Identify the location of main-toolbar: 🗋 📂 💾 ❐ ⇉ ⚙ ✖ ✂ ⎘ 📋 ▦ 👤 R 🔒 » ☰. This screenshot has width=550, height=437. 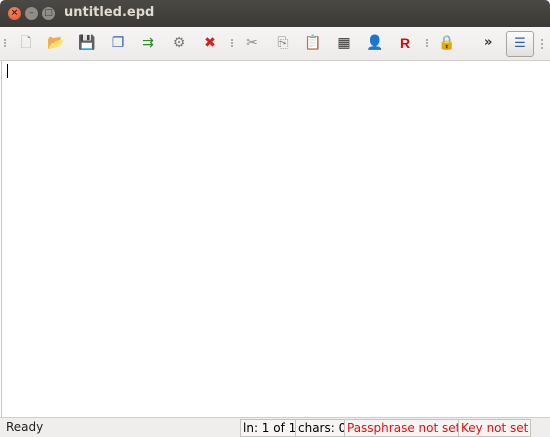
(275, 44).